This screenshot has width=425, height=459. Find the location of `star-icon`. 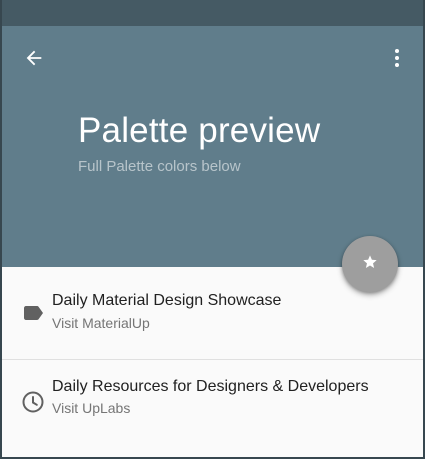

star-icon is located at coordinates (370, 264).